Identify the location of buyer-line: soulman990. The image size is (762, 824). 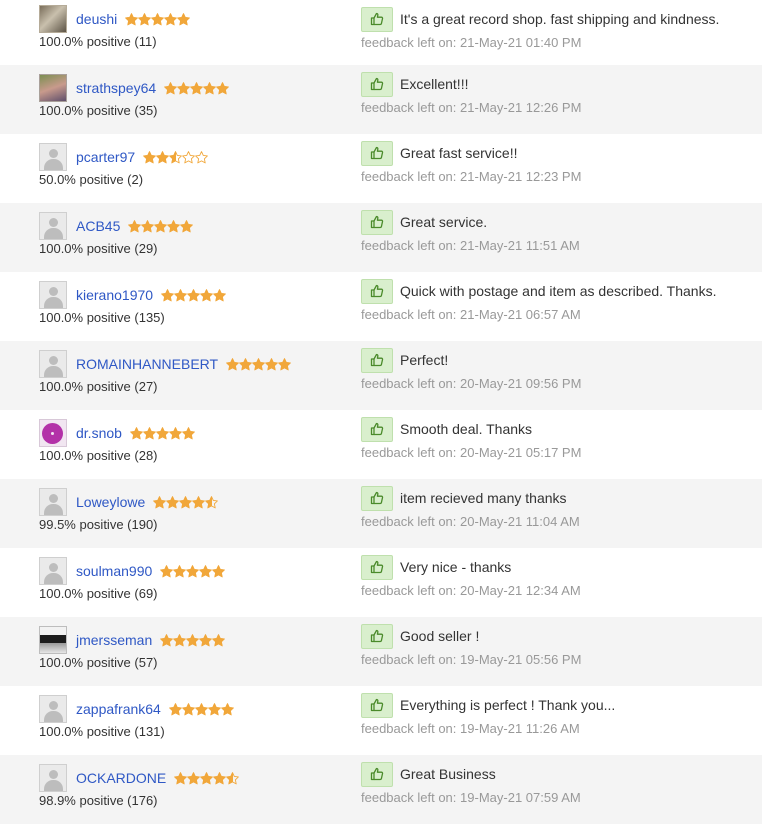
(132, 571).